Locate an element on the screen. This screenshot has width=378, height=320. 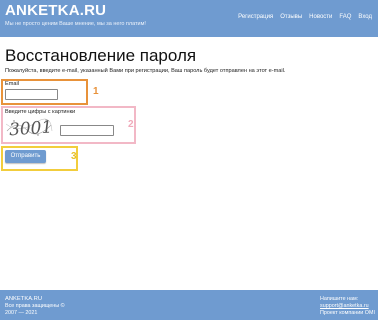
submit-button: Отправить is located at coordinates (25, 156).